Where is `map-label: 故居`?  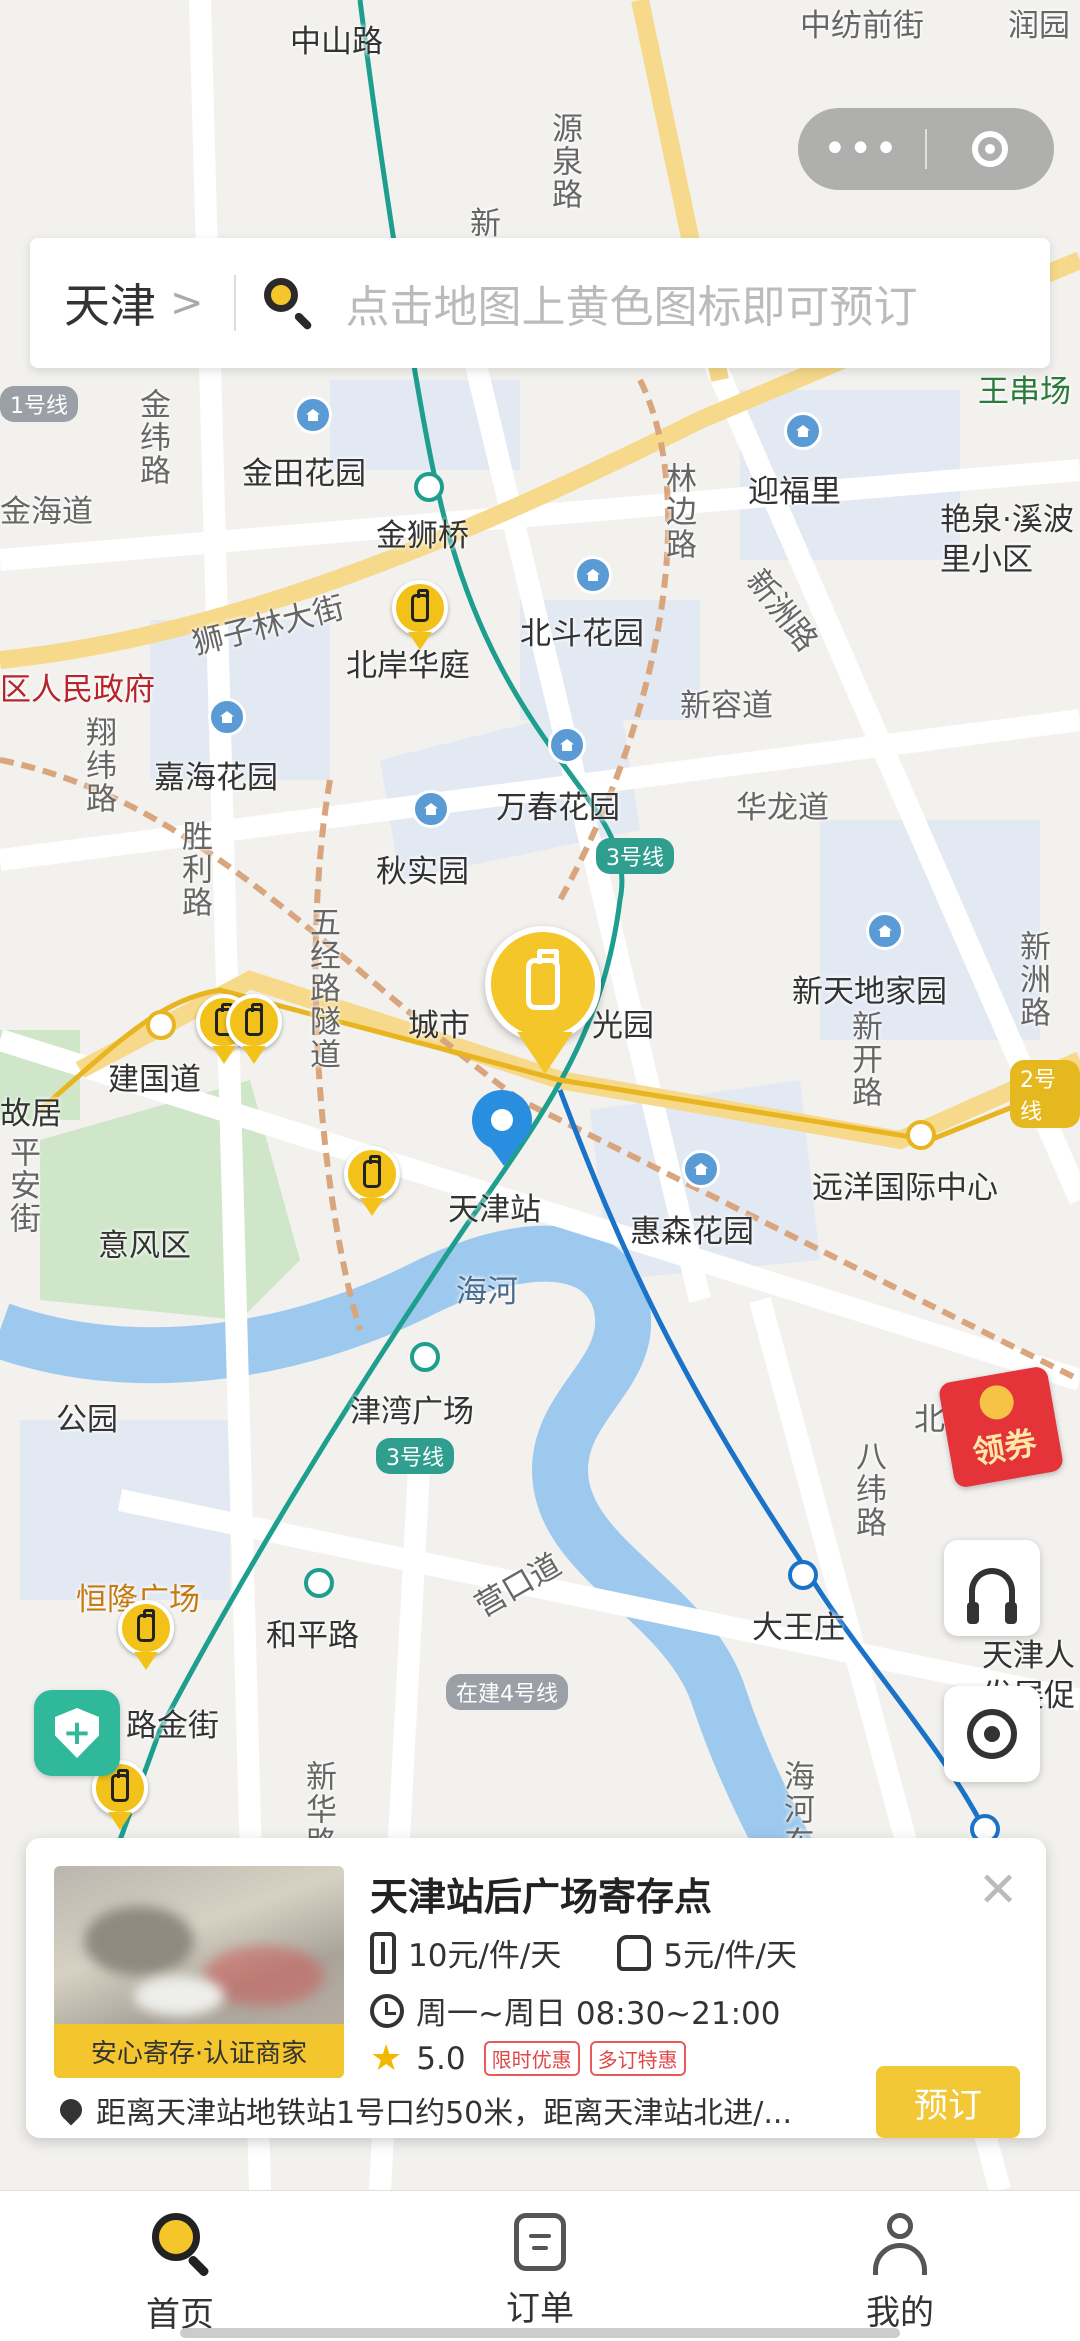
map-label: 故居 is located at coordinates (31, 1114).